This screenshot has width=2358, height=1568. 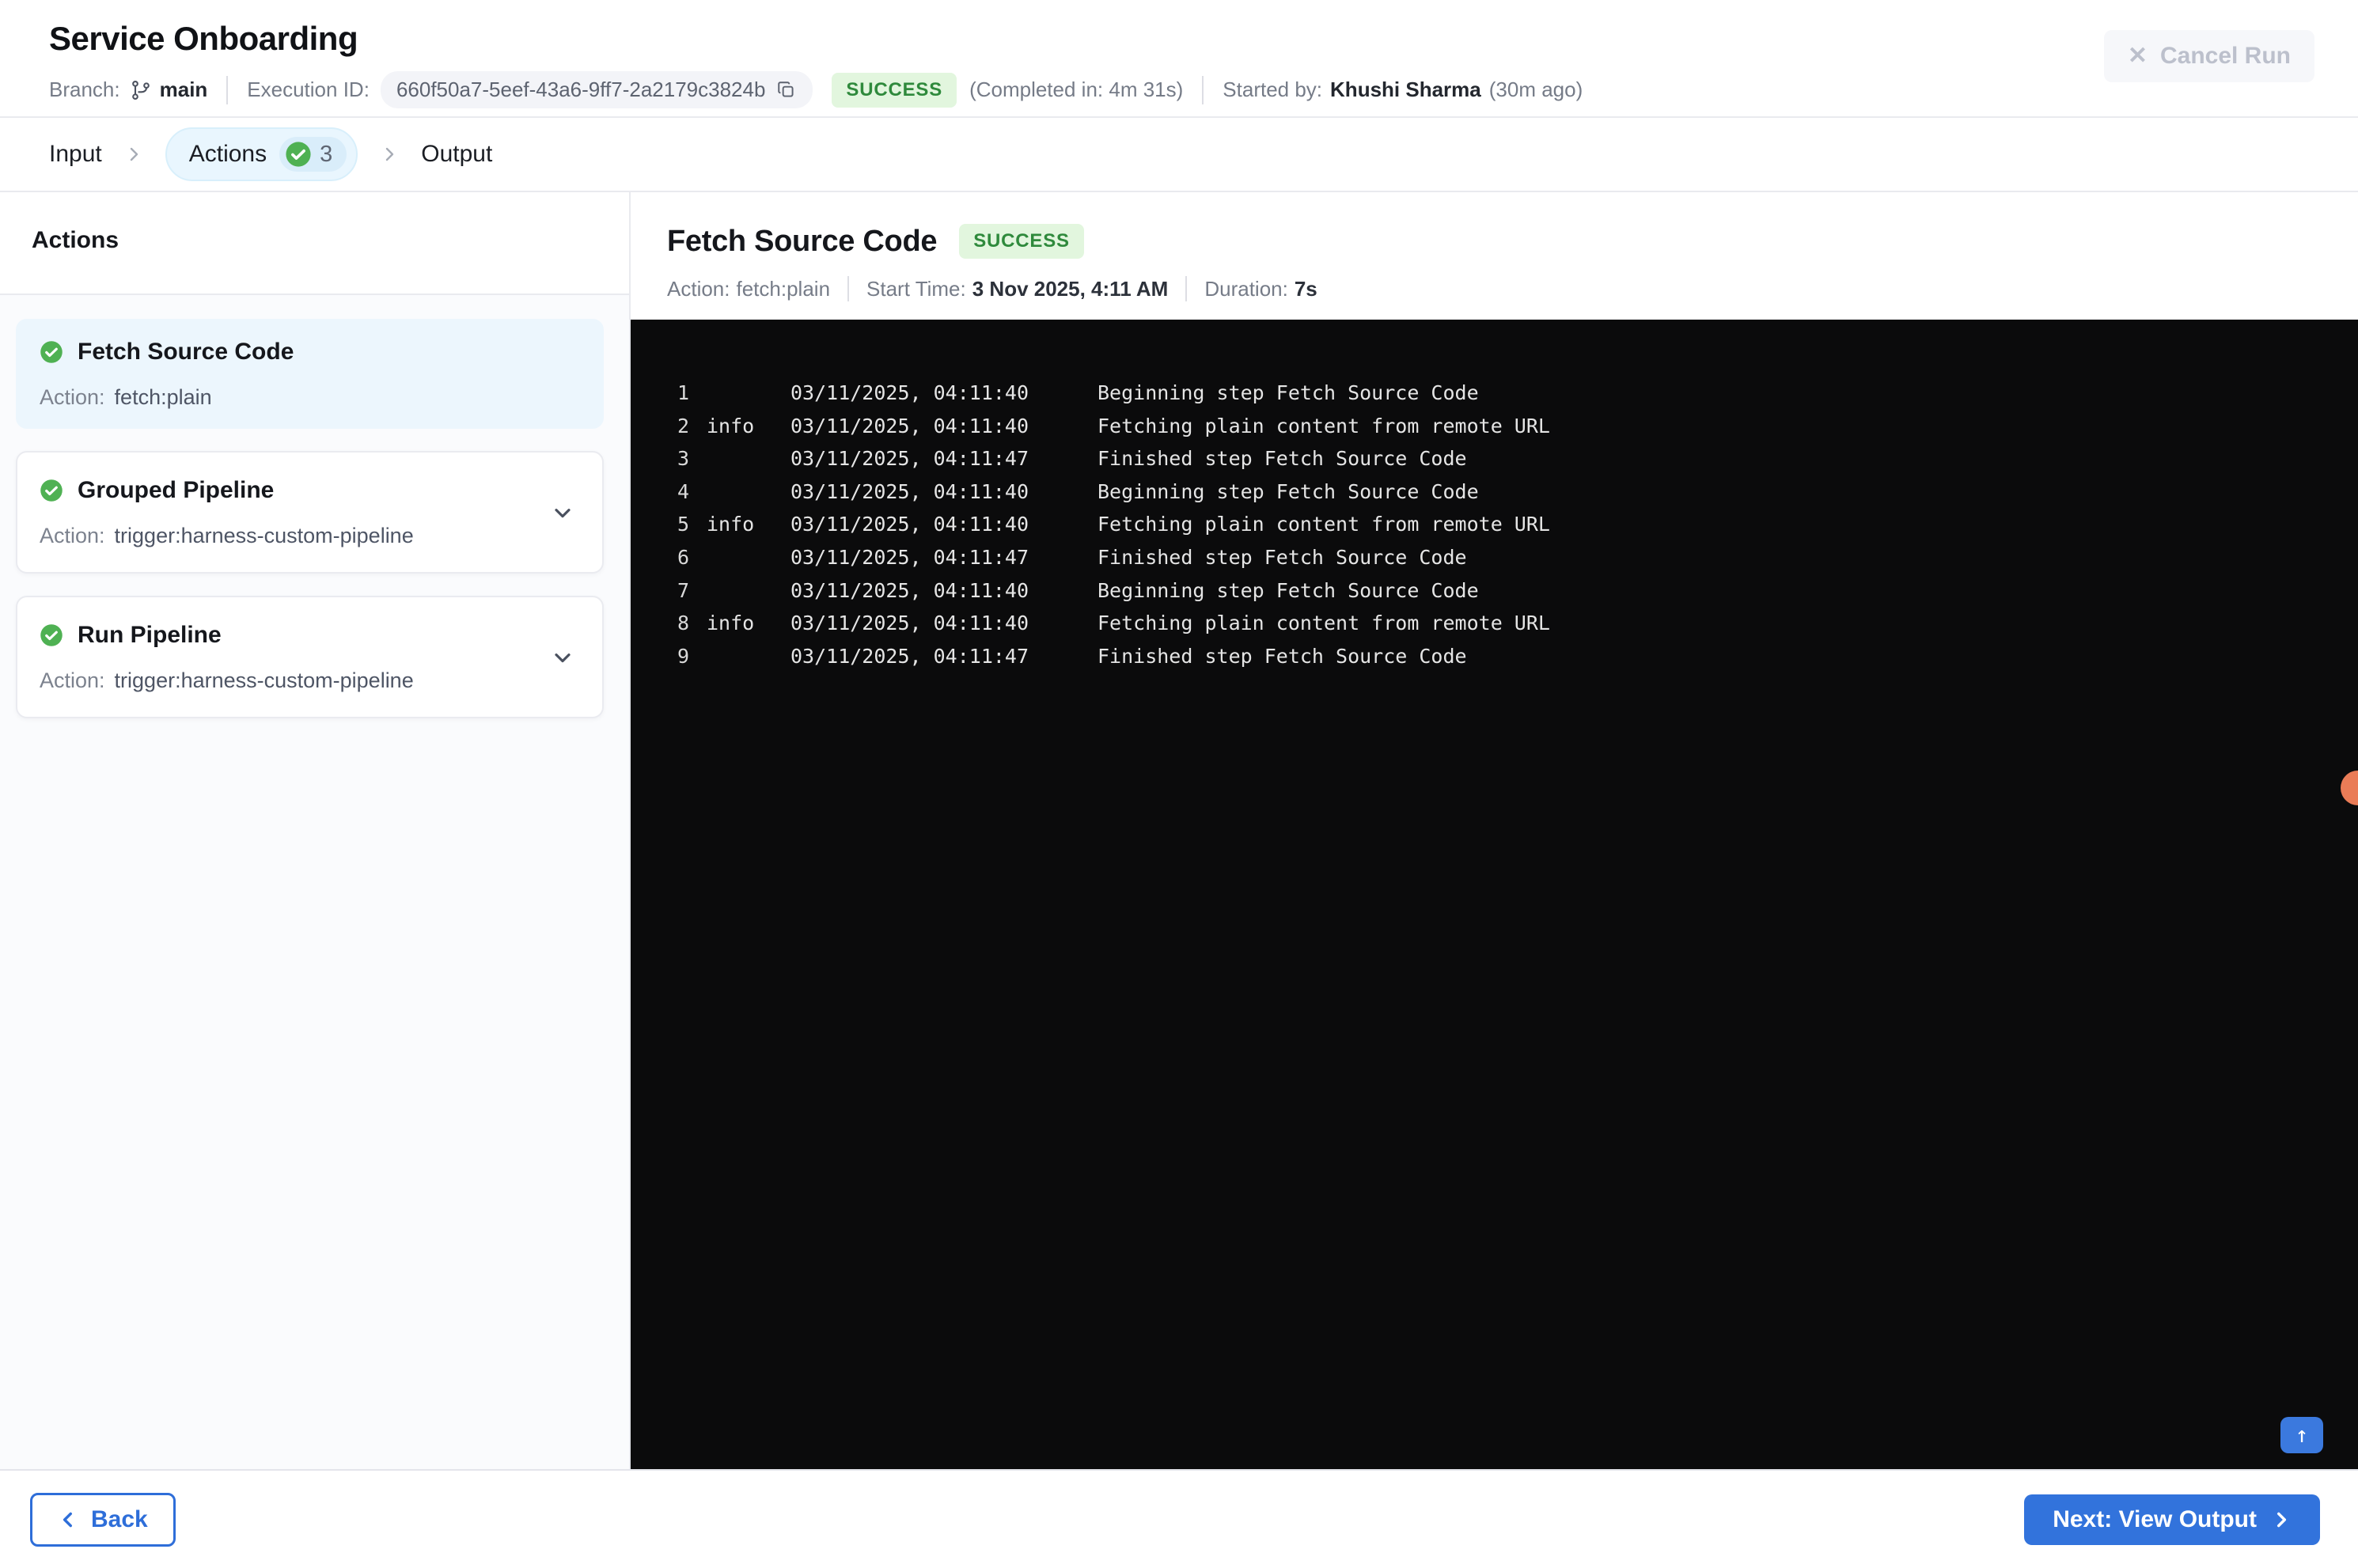 What do you see at coordinates (310, 490) in the screenshot?
I see `card-title-row: Grouped Pipeline` at bounding box center [310, 490].